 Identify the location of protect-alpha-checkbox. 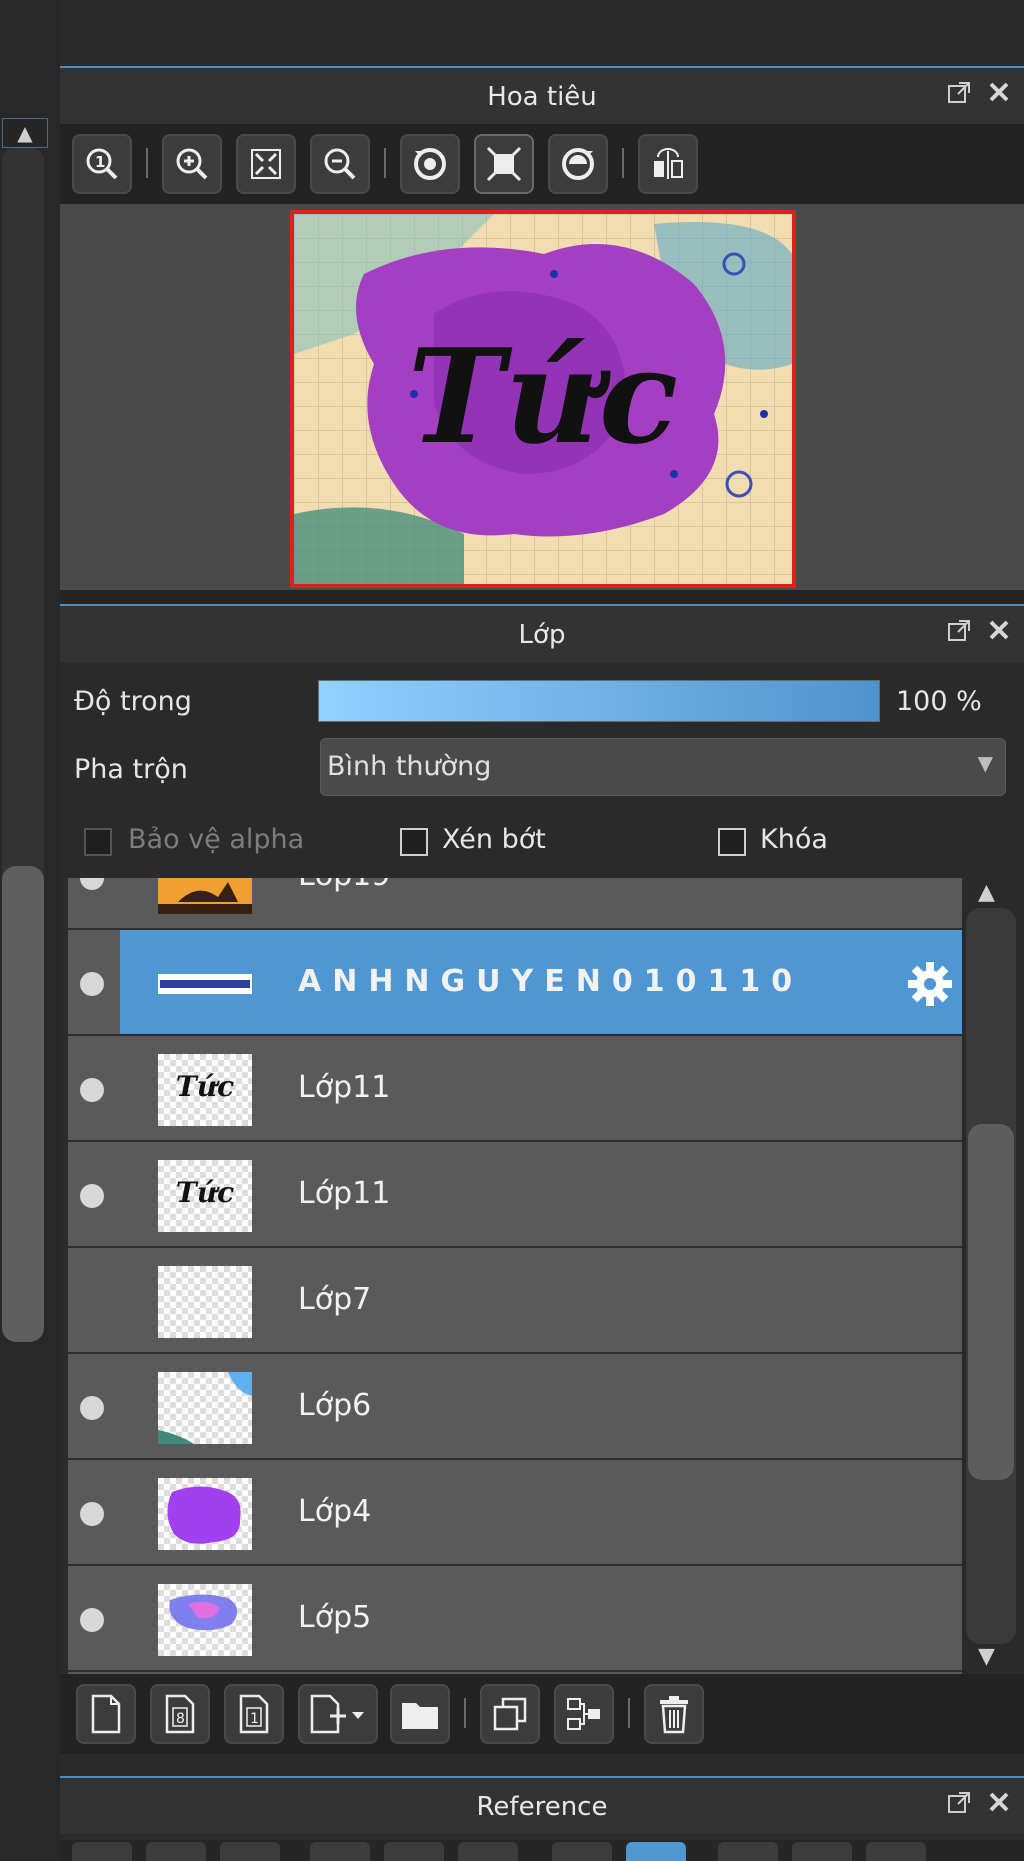
(98, 842).